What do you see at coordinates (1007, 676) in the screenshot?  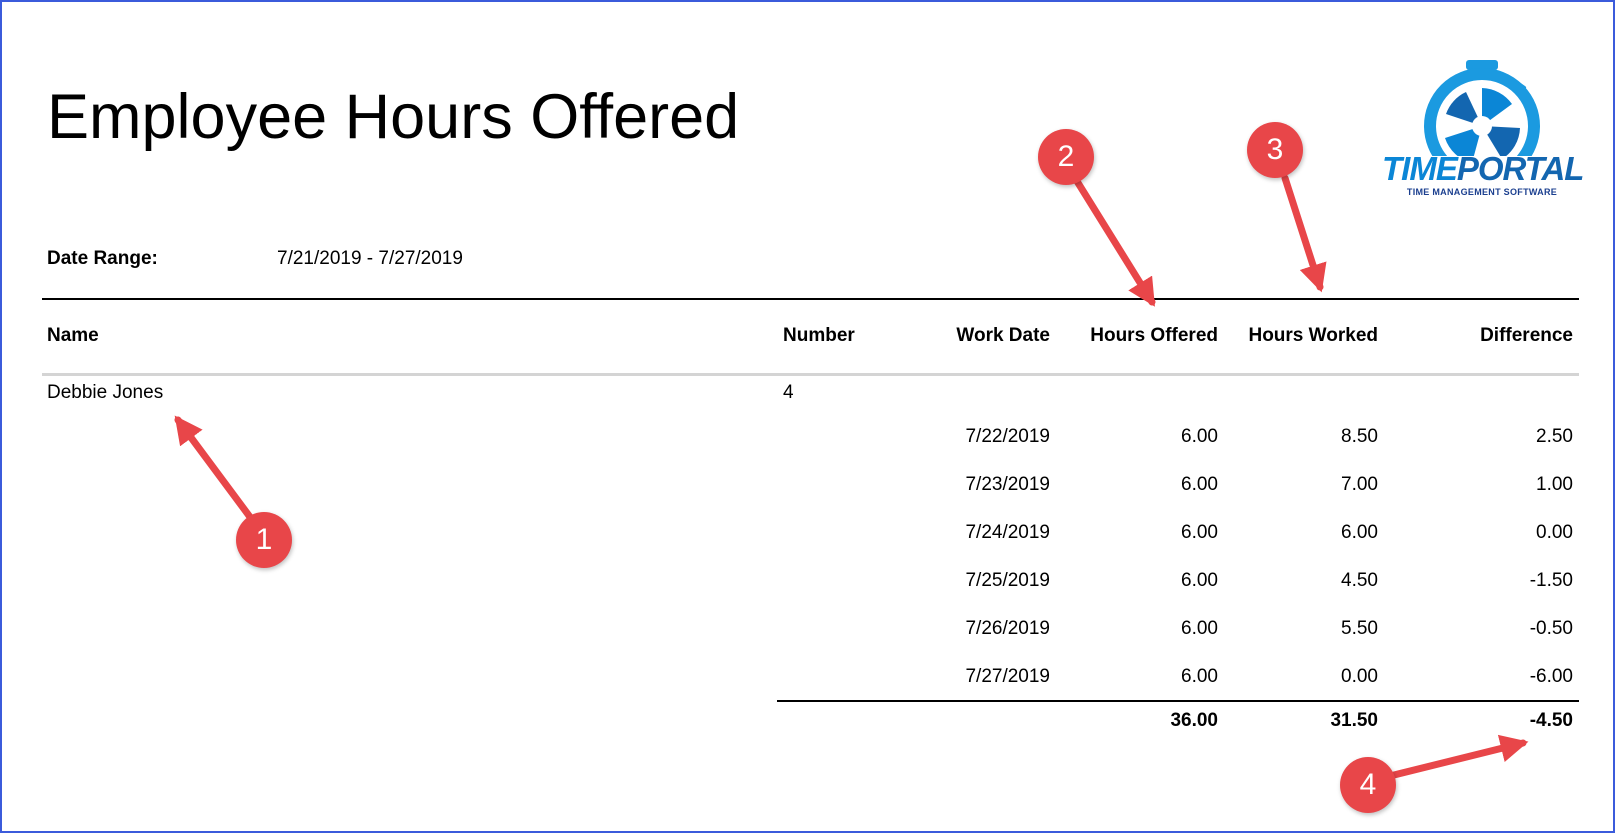 I see `work-date-cell: 7/27/2019` at bounding box center [1007, 676].